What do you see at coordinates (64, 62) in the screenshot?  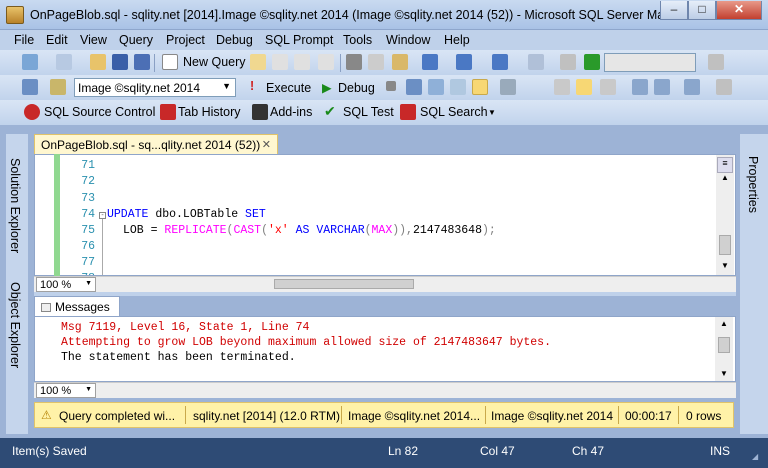 I see `add-item-icon` at bounding box center [64, 62].